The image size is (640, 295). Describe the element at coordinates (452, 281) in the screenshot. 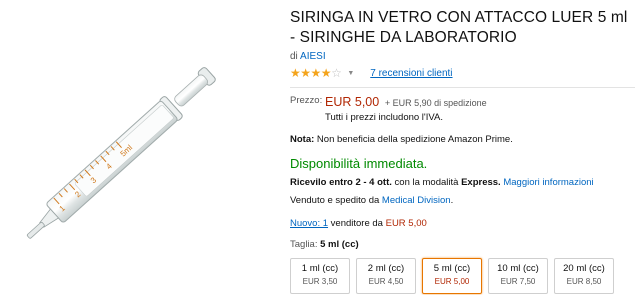

I see `size-option-price: EUR 5,00` at that location.